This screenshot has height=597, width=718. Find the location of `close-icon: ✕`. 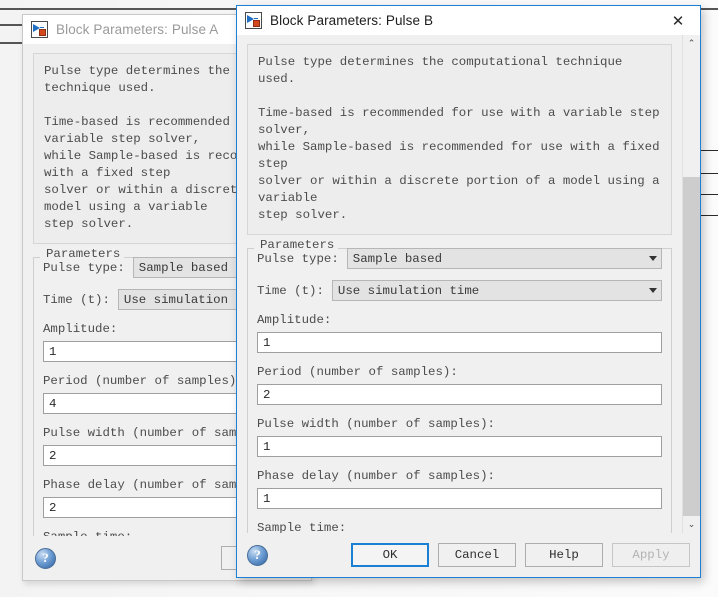

close-icon: ✕ is located at coordinates (678, 20).